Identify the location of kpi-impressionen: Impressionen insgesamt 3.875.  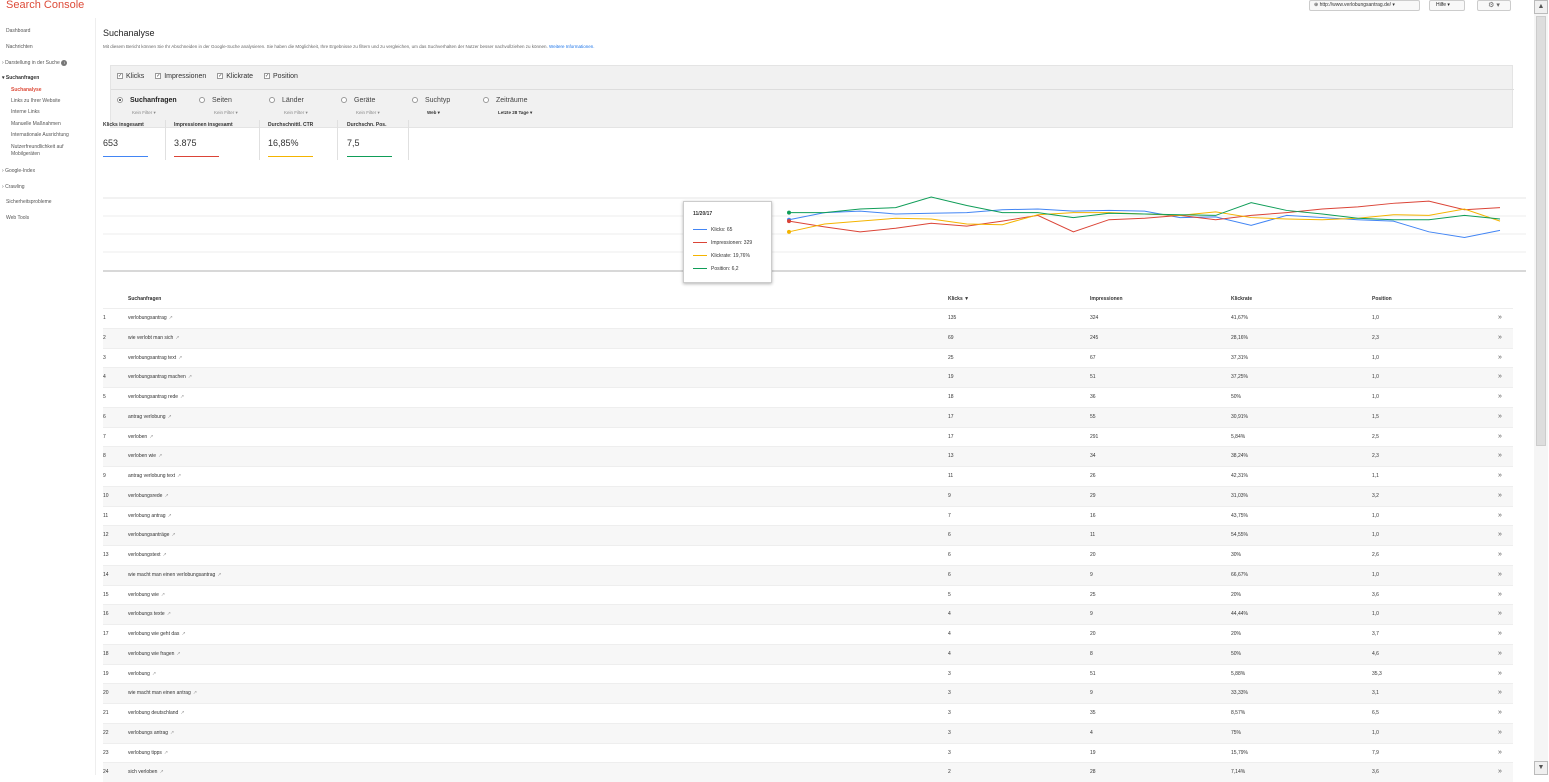
(217, 140).